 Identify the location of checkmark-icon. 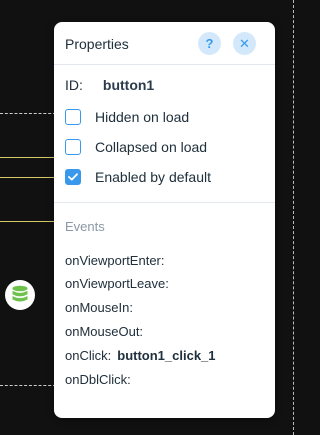
(73, 177).